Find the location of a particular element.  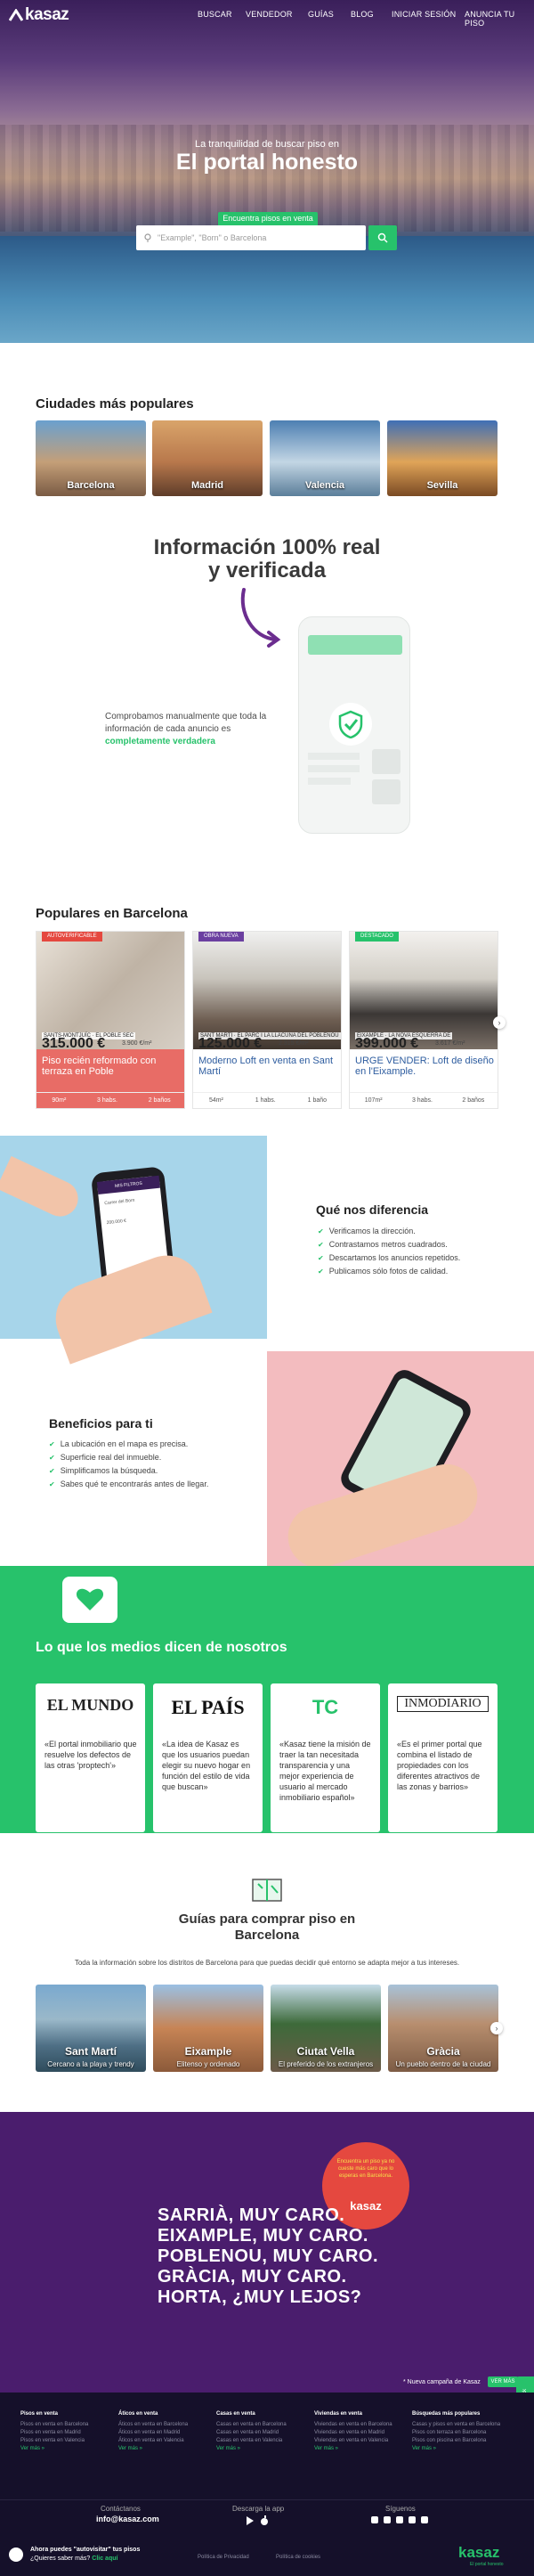

info-title-line1: Información 100% real is located at coordinates (267, 547).